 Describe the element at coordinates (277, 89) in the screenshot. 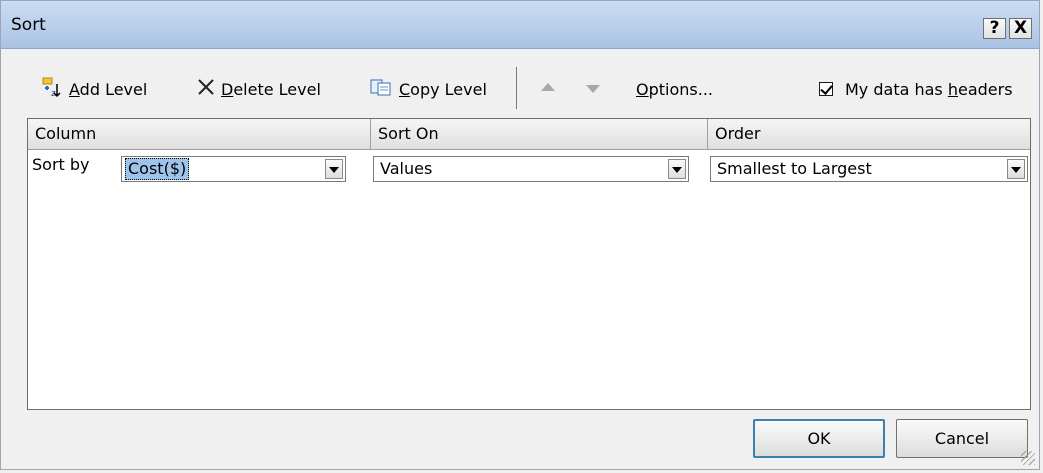

I see `delete-level-rest: elete Level` at that location.